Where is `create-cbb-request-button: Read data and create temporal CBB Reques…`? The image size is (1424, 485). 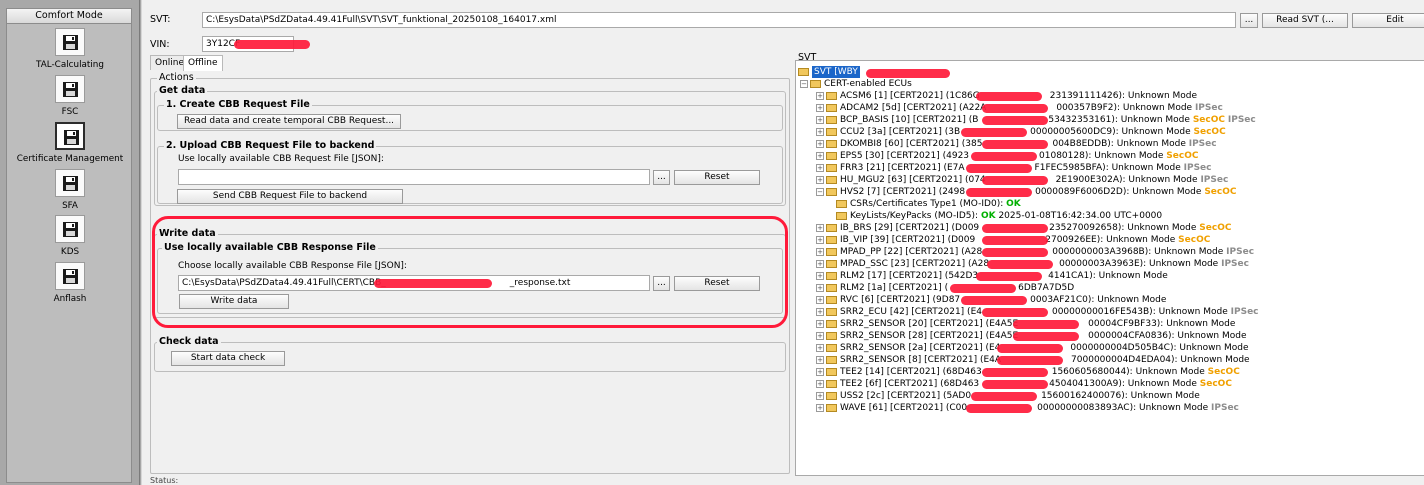
create-cbb-request-button: Read data and create temporal CBB Reques… is located at coordinates (289, 121).